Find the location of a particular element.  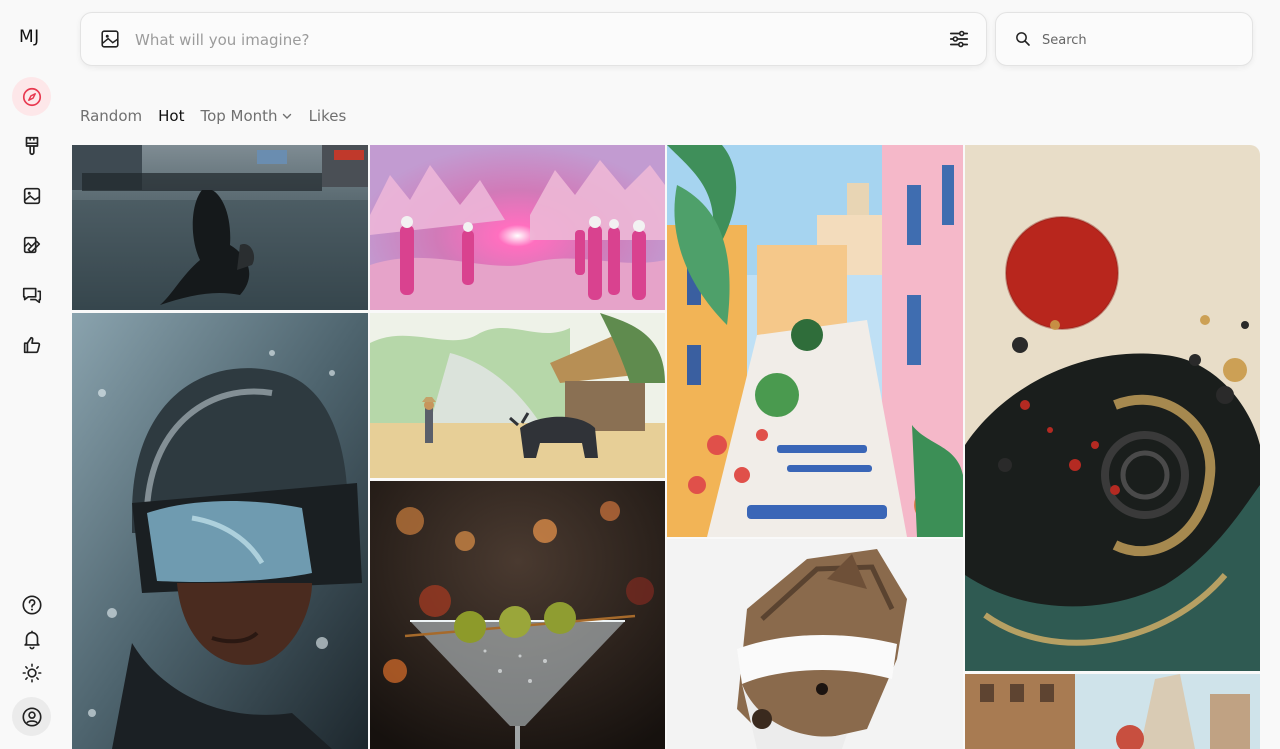

chat-icon is located at coordinates (31, 295).